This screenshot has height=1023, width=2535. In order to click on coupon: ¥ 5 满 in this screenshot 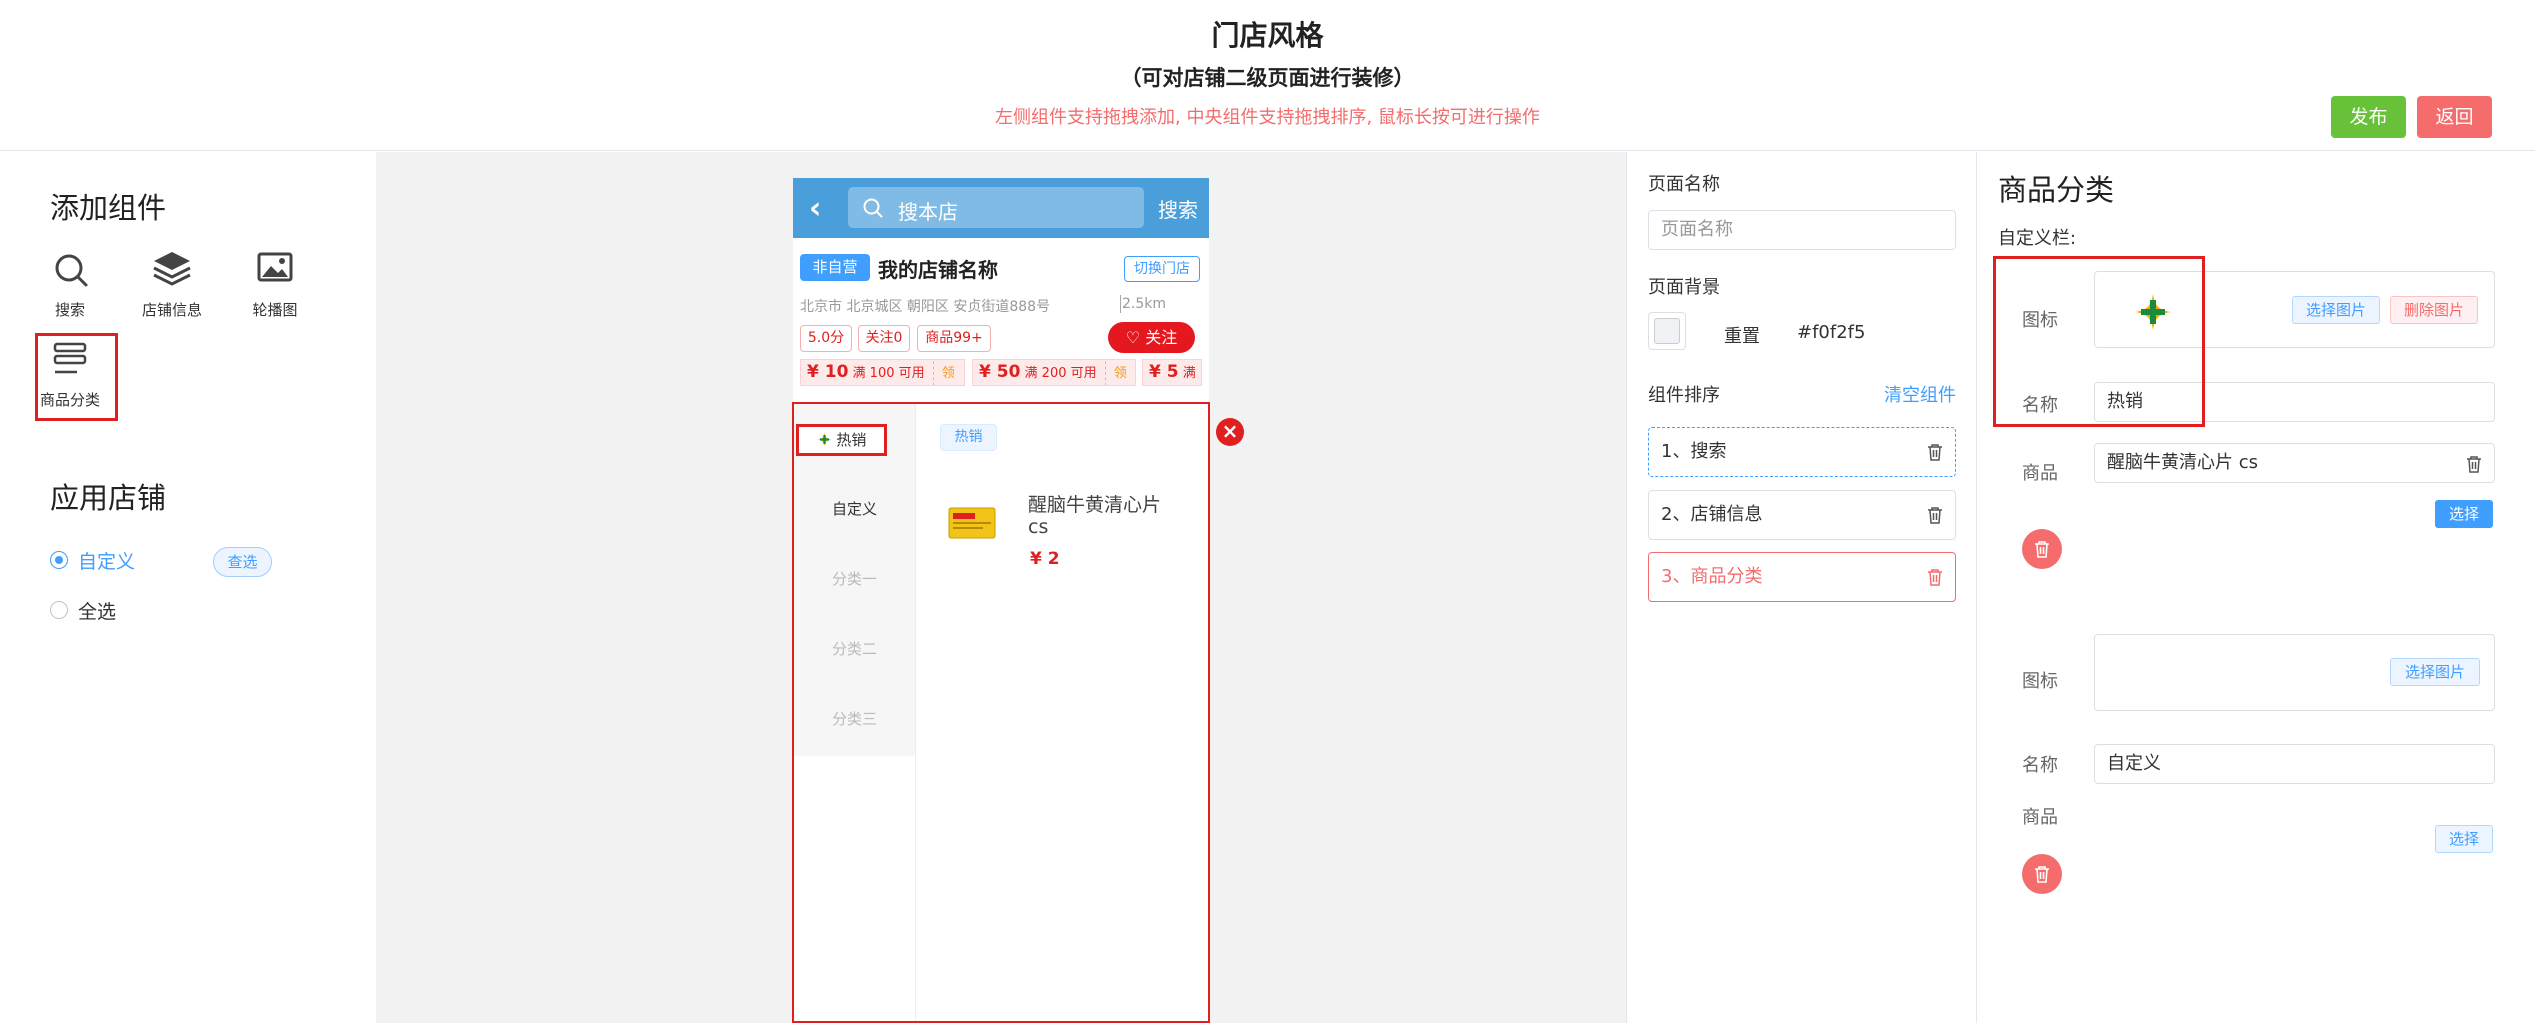, I will do `click(1172, 372)`.